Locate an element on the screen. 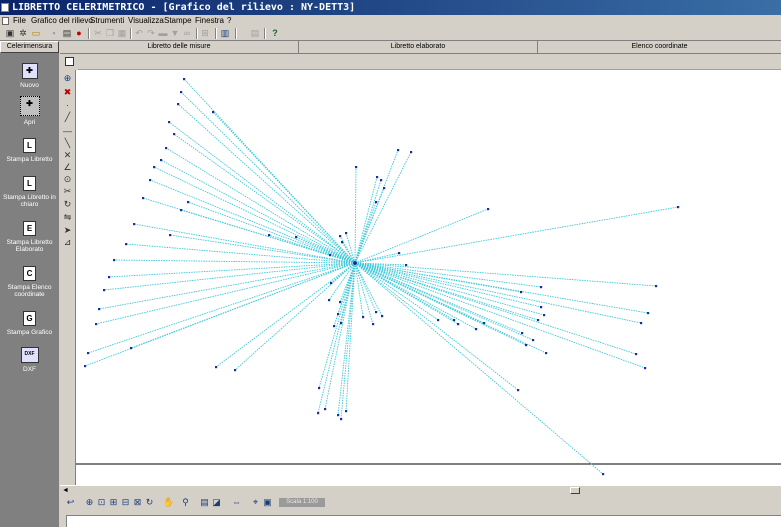  mirror-icon: ⇋ is located at coordinates (67, 217).